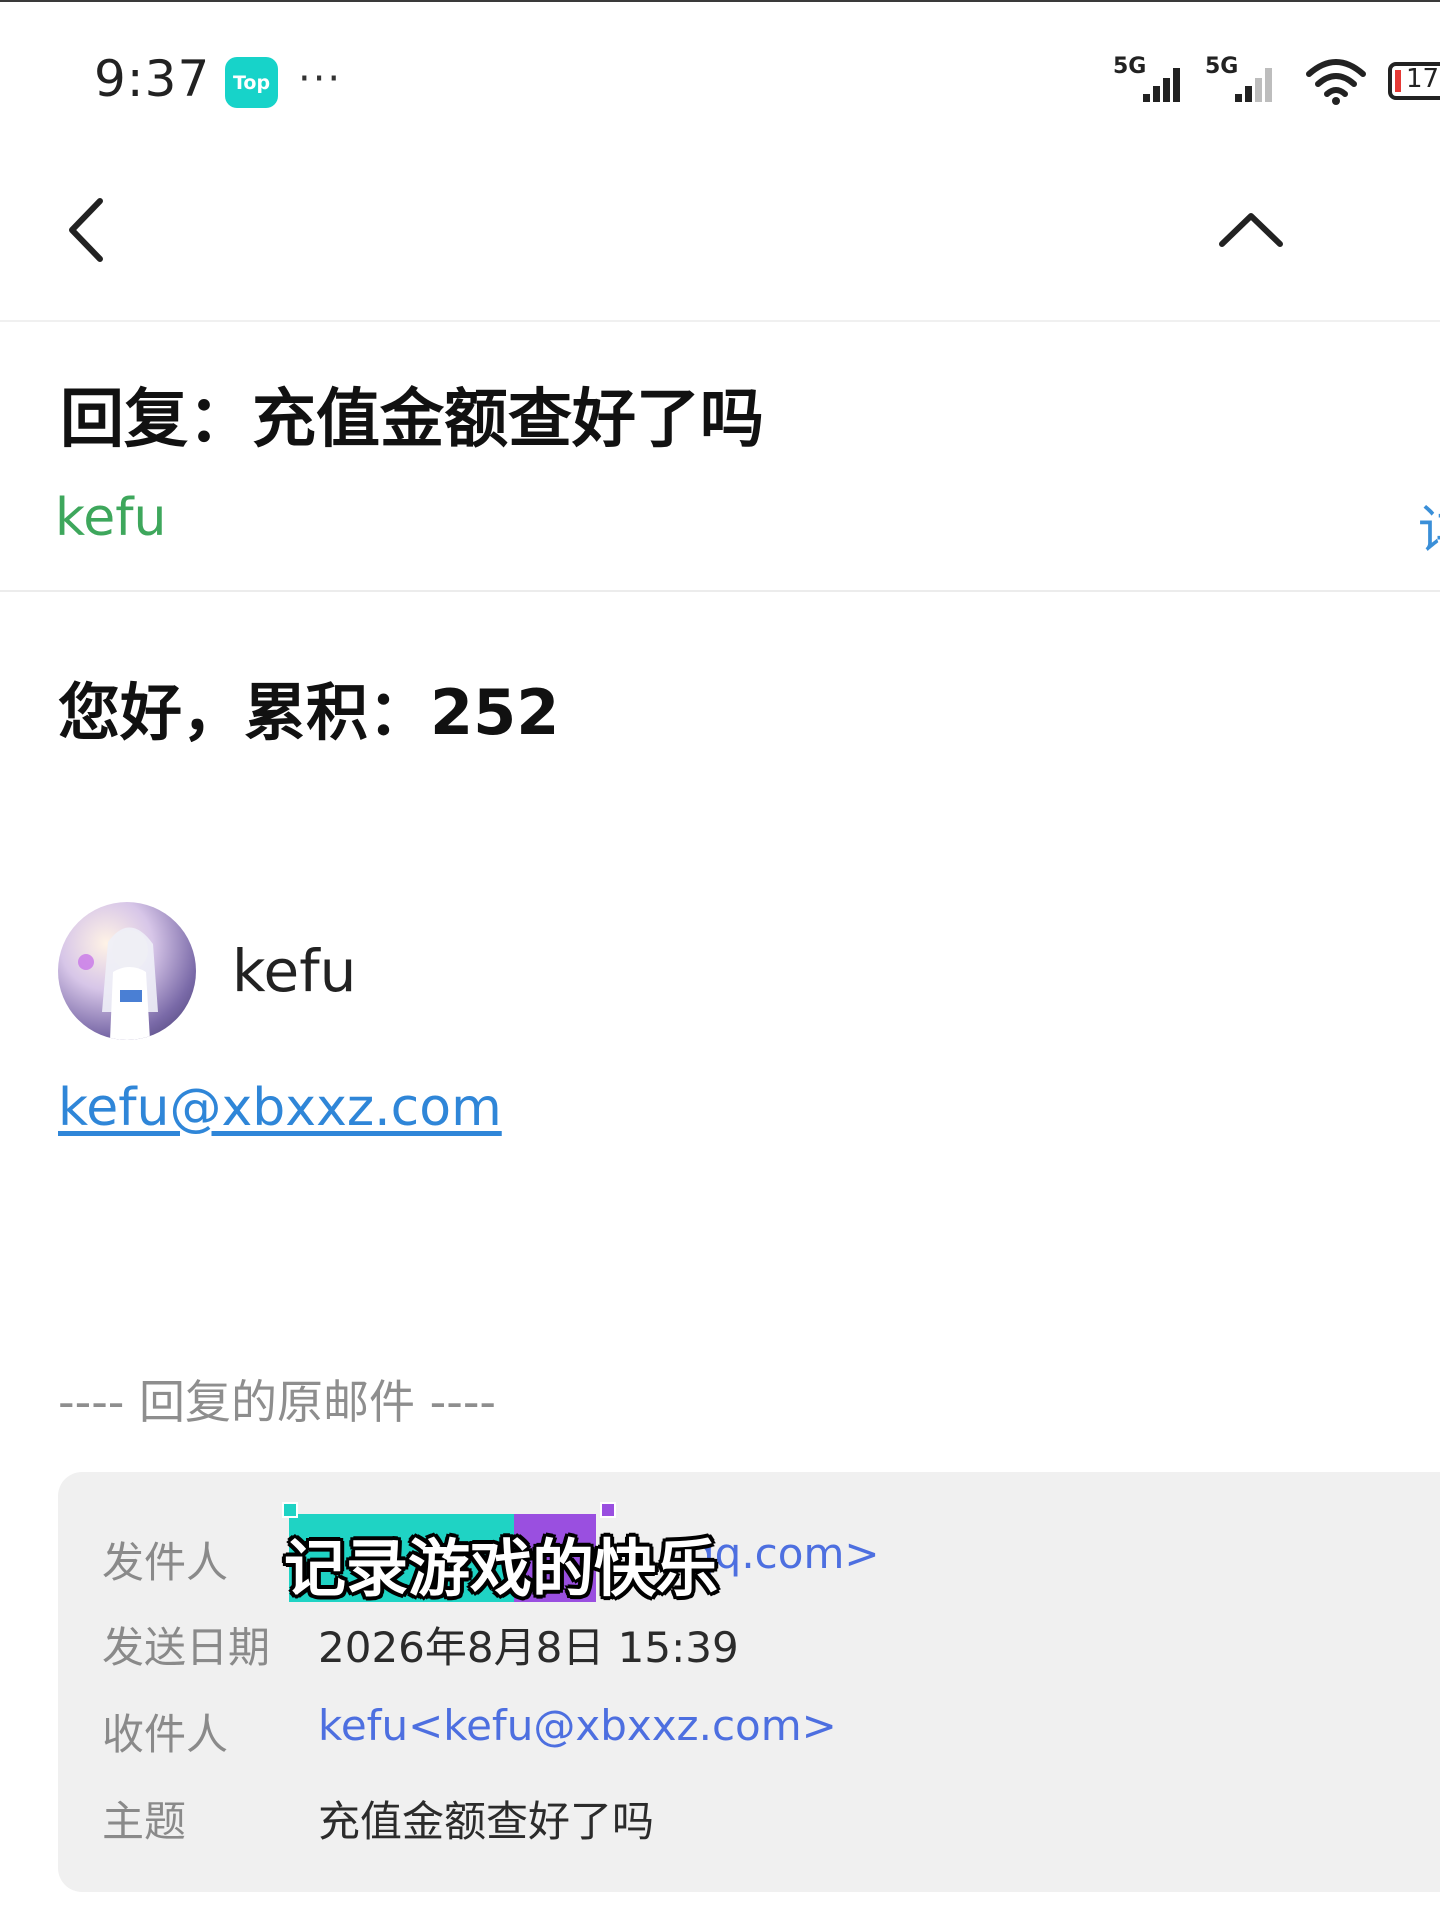 The width and height of the screenshot is (1440, 1919). I want to click on signal-2-label: 5G, so click(1222, 66).